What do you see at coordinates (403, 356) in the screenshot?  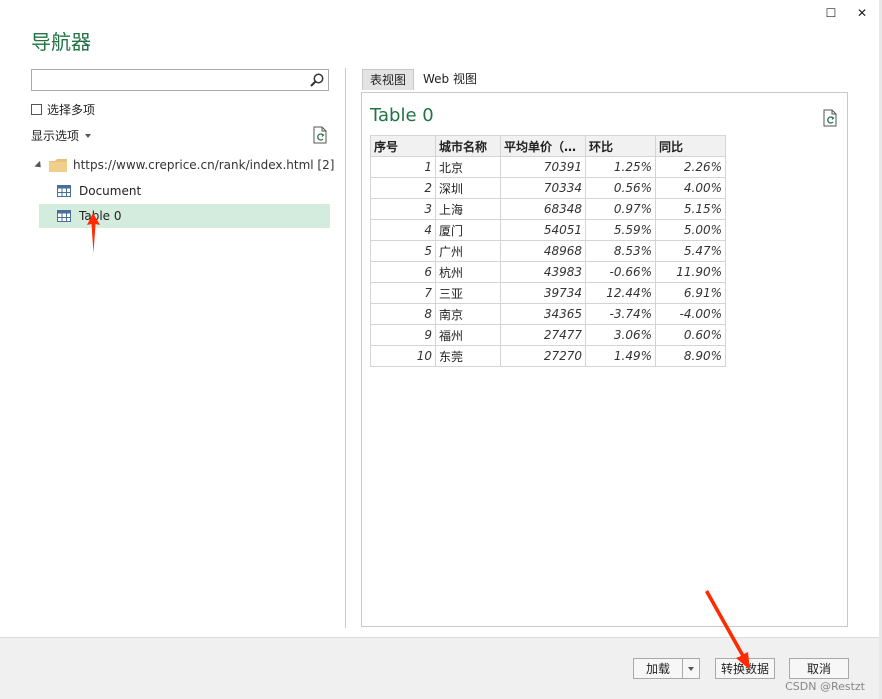 I see `table-cell: 10` at bounding box center [403, 356].